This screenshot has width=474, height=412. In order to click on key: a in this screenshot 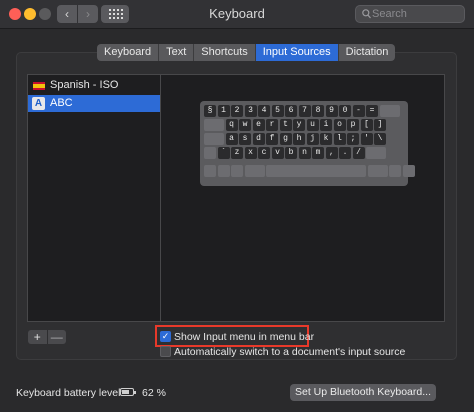, I will do `click(231, 139)`.